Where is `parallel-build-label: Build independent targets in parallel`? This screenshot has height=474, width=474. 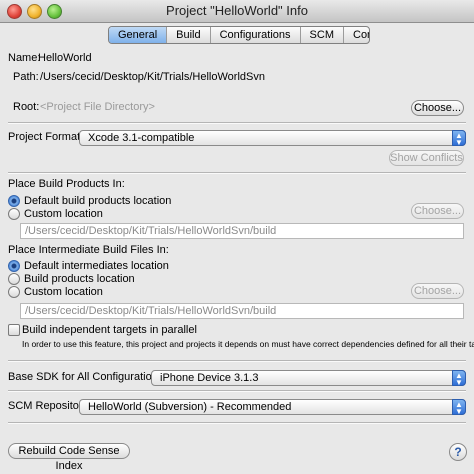
parallel-build-label: Build independent targets in parallel is located at coordinates (109, 330).